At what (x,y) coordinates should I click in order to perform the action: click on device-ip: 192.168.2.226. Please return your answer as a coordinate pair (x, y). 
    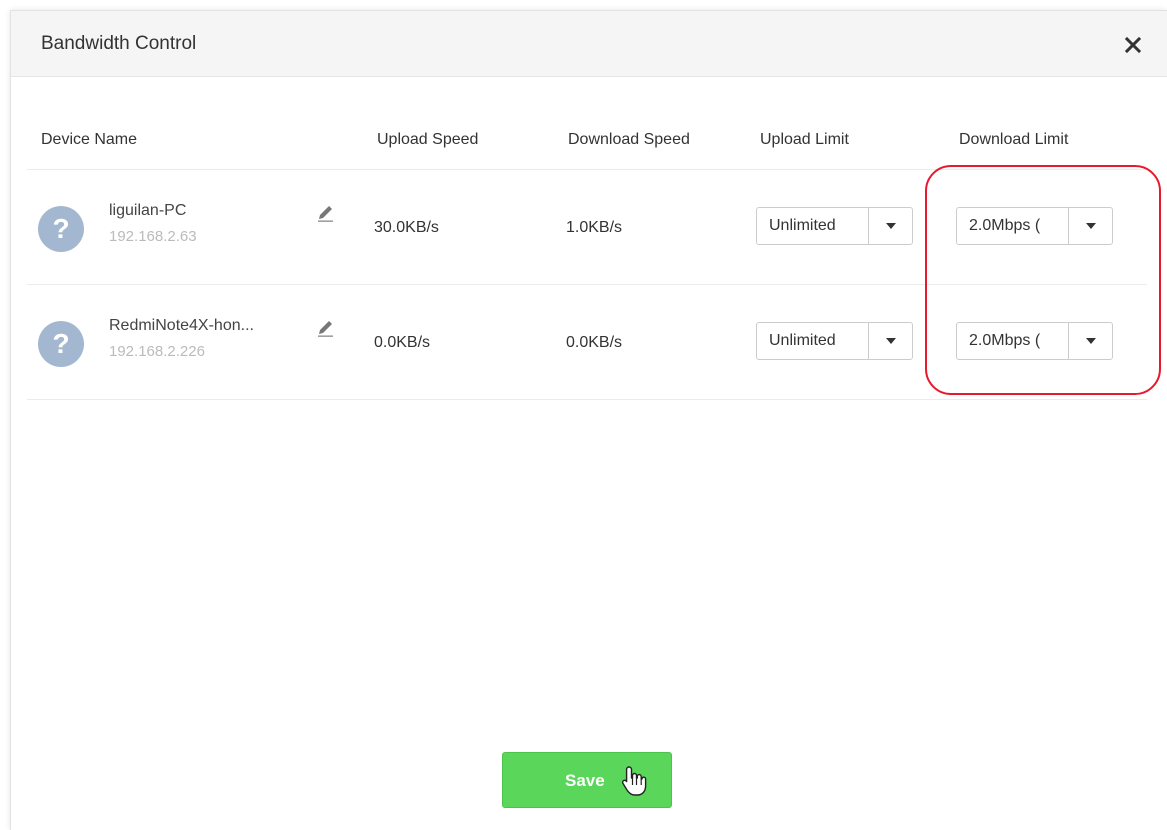
    Looking at the image, I should click on (157, 351).